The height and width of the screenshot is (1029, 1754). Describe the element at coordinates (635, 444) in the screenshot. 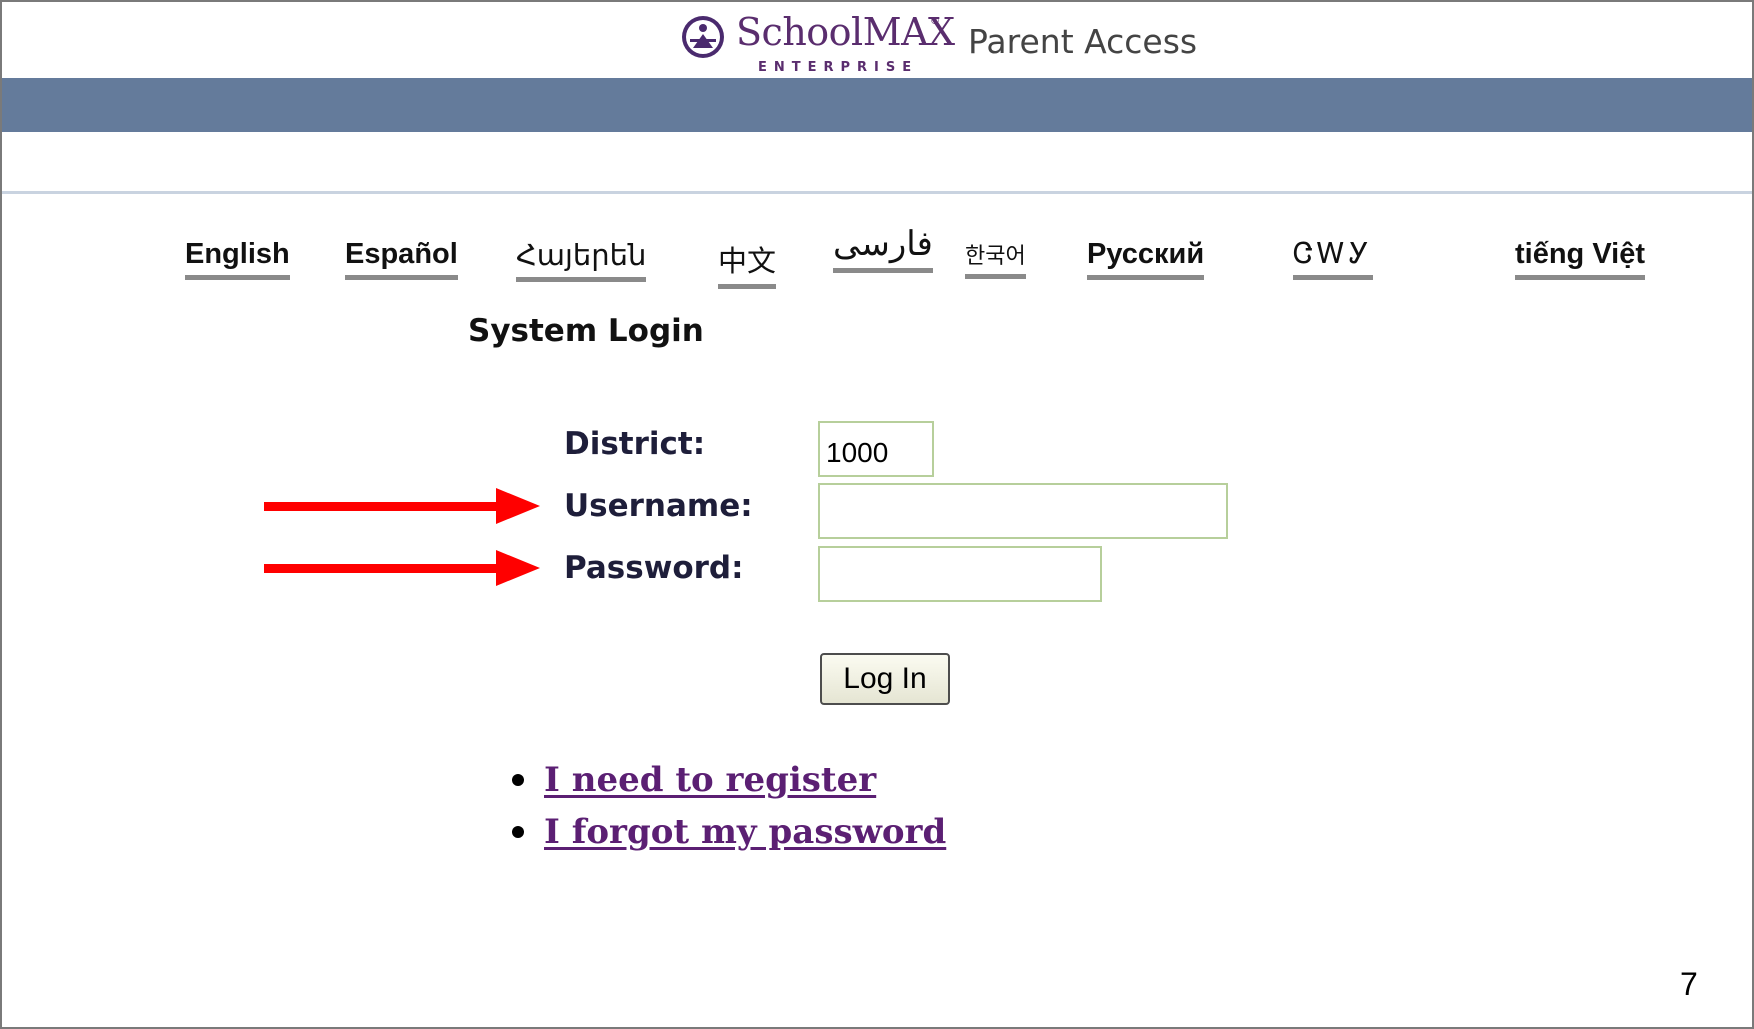

I see `district-label: District:` at that location.